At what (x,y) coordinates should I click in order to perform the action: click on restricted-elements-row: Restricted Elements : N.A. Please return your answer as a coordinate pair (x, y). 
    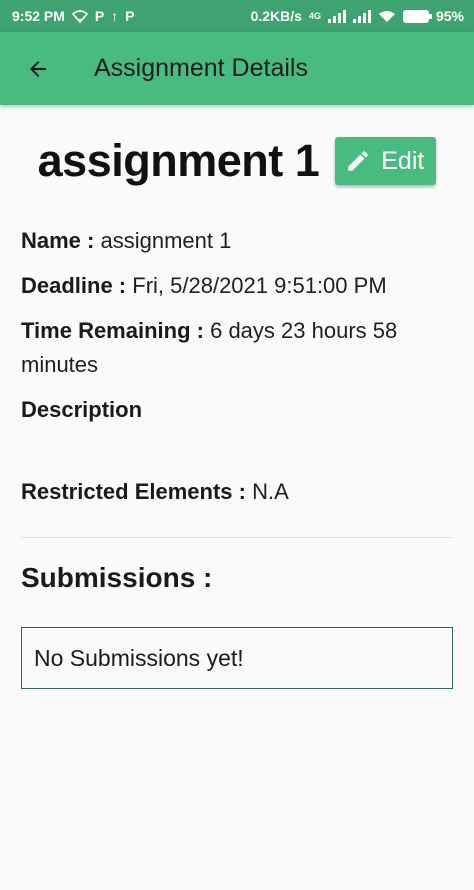
    Looking at the image, I should click on (237, 492).